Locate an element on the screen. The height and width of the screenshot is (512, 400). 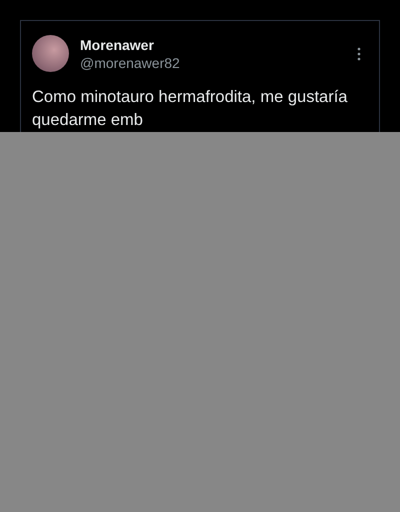
user-handle: @morenawer82 is located at coordinates (130, 62).